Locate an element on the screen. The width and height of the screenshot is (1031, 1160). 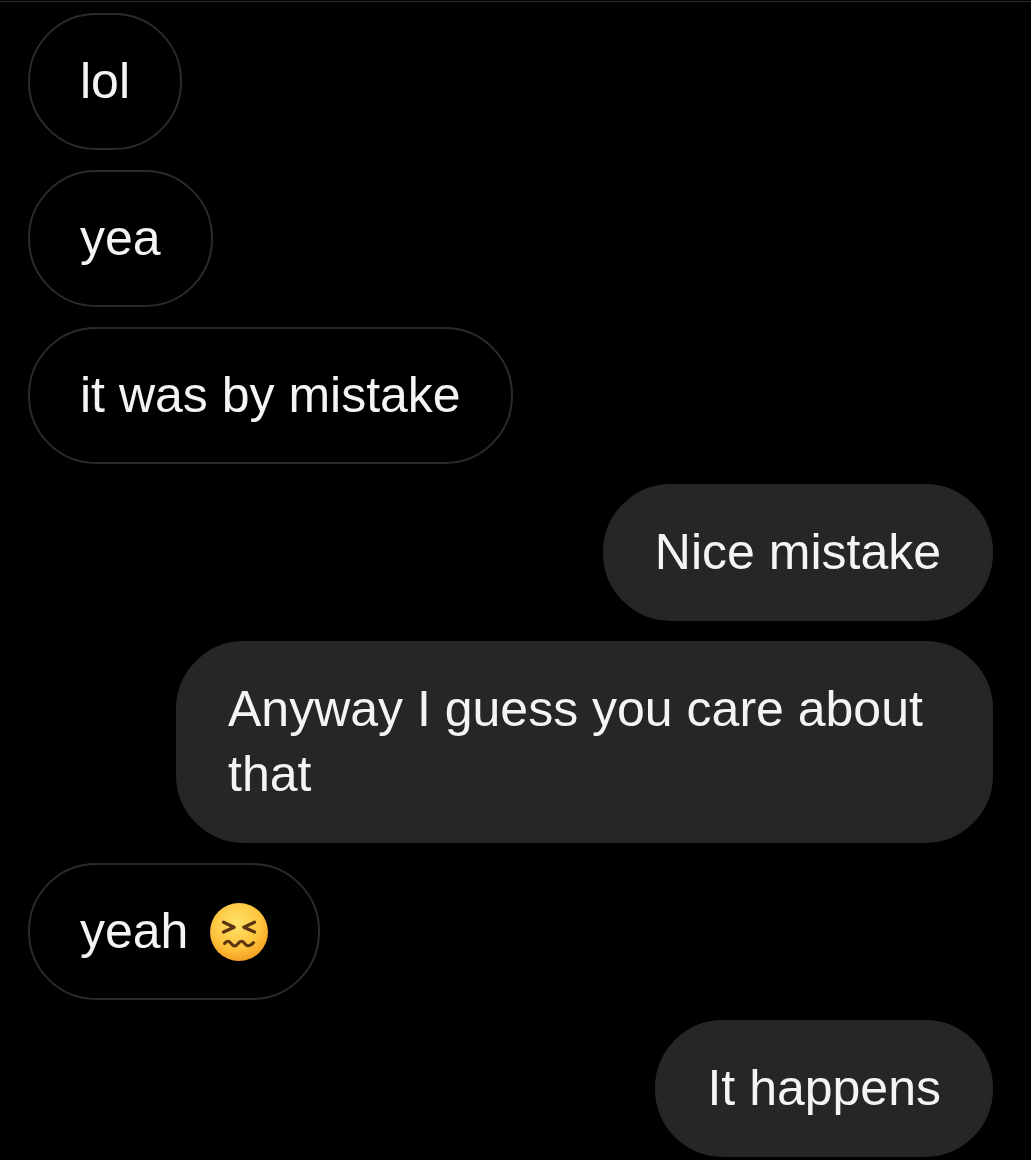
message-text: it was by mistake is located at coordinates (270, 395).